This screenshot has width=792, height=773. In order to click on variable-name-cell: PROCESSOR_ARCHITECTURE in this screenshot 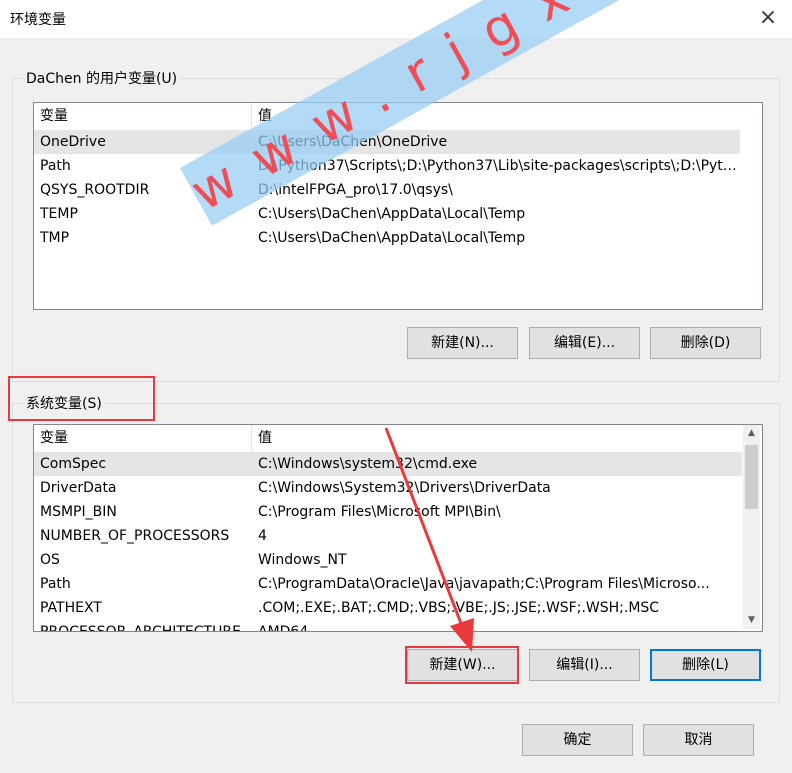, I will do `click(140, 628)`.